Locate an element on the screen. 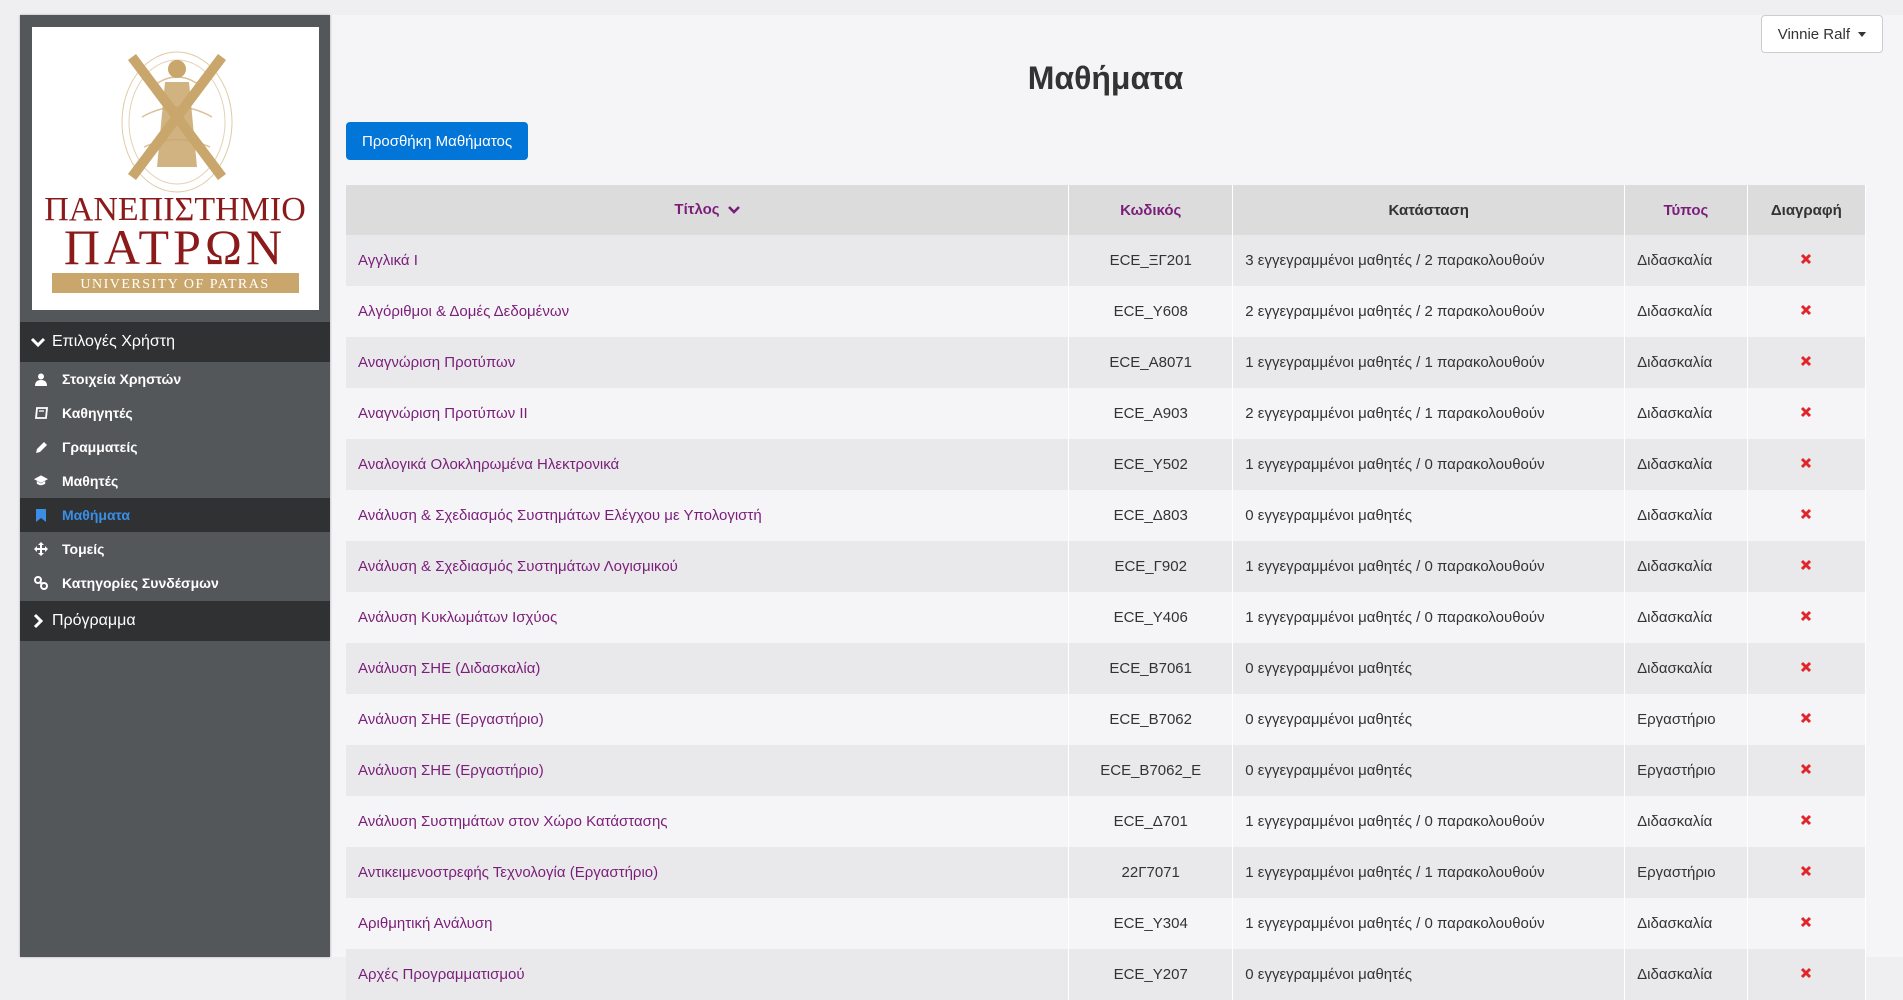 The image size is (1903, 1000). section-schedule: Πρόγραμμα is located at coordinates (175, 621).